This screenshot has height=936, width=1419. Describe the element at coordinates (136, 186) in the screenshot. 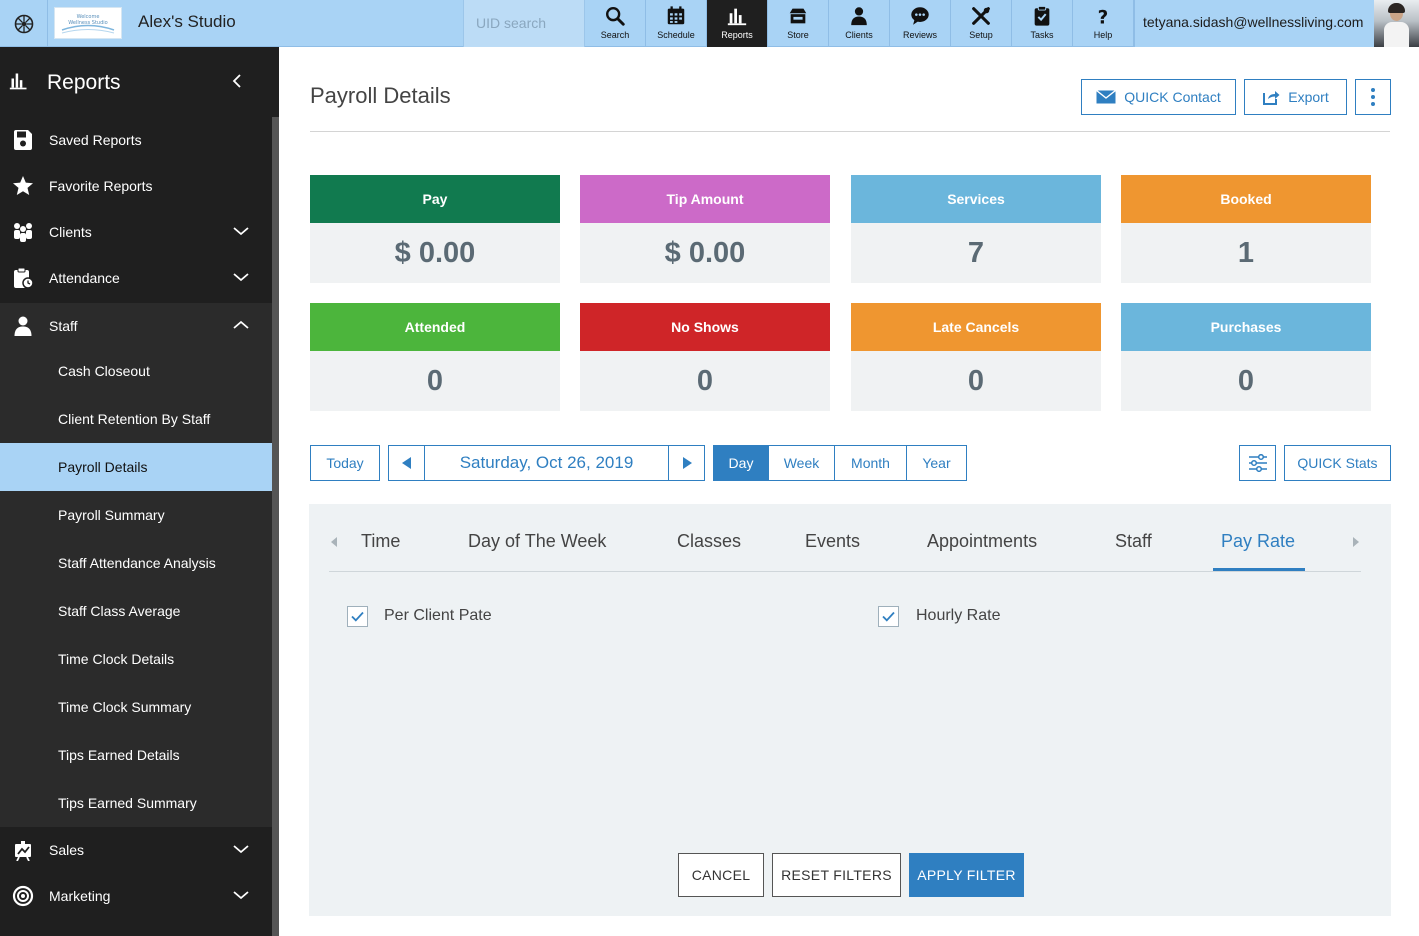

I see `sidebar-item-favorite-reports: Favorite Reports` at that location.